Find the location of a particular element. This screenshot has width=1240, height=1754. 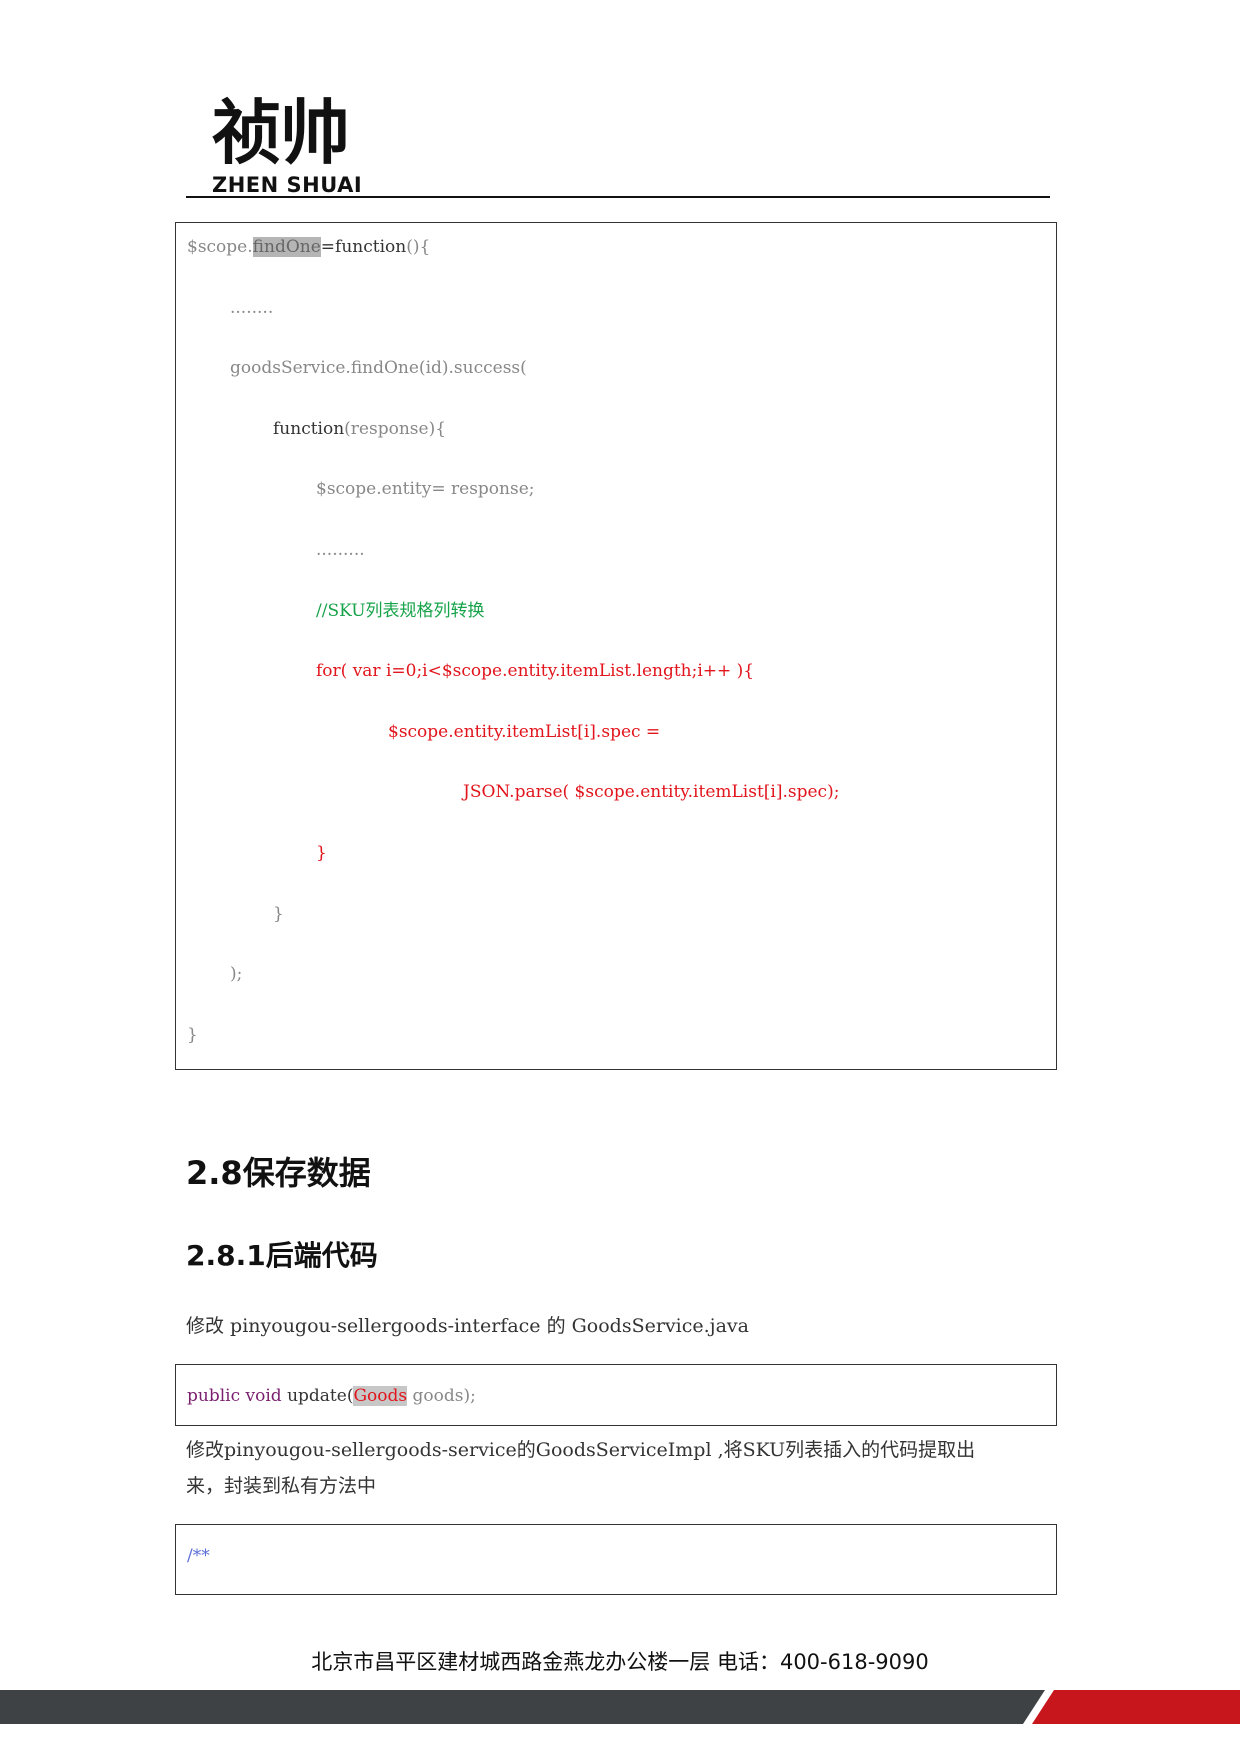

code-token: function is located at coordinates (309, 428).